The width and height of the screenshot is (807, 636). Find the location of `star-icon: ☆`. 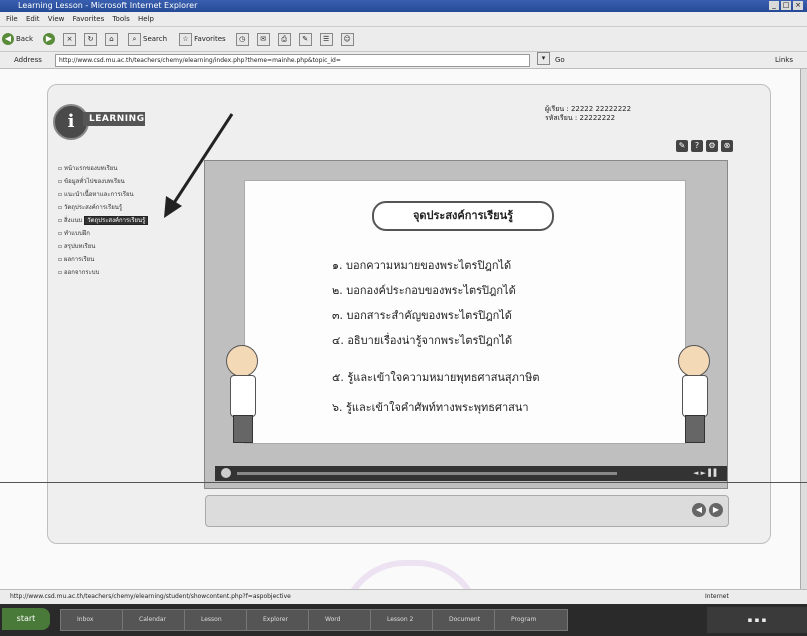

star-icon: ☆ is located at coordinates (186, 39).